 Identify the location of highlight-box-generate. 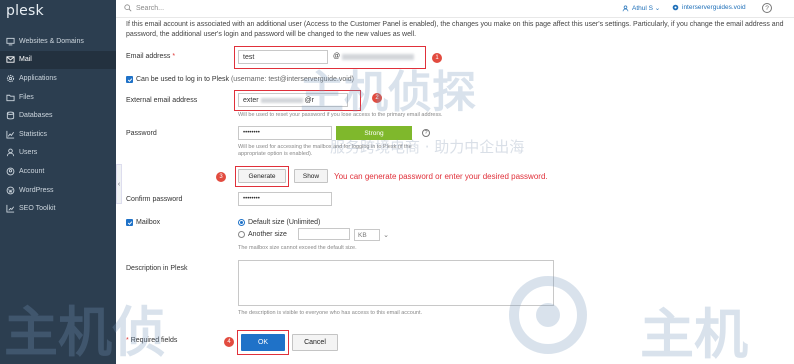
(262, 176).